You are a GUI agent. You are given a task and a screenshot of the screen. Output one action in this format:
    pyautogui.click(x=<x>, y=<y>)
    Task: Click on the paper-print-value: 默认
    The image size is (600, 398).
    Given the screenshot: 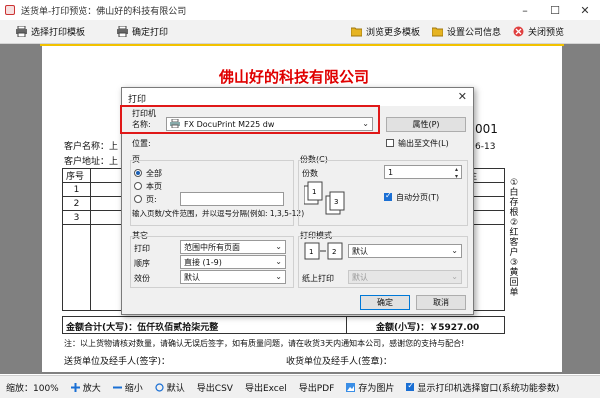 What is the action you would take?
    pyautogui.click(x=360, y=277)
    